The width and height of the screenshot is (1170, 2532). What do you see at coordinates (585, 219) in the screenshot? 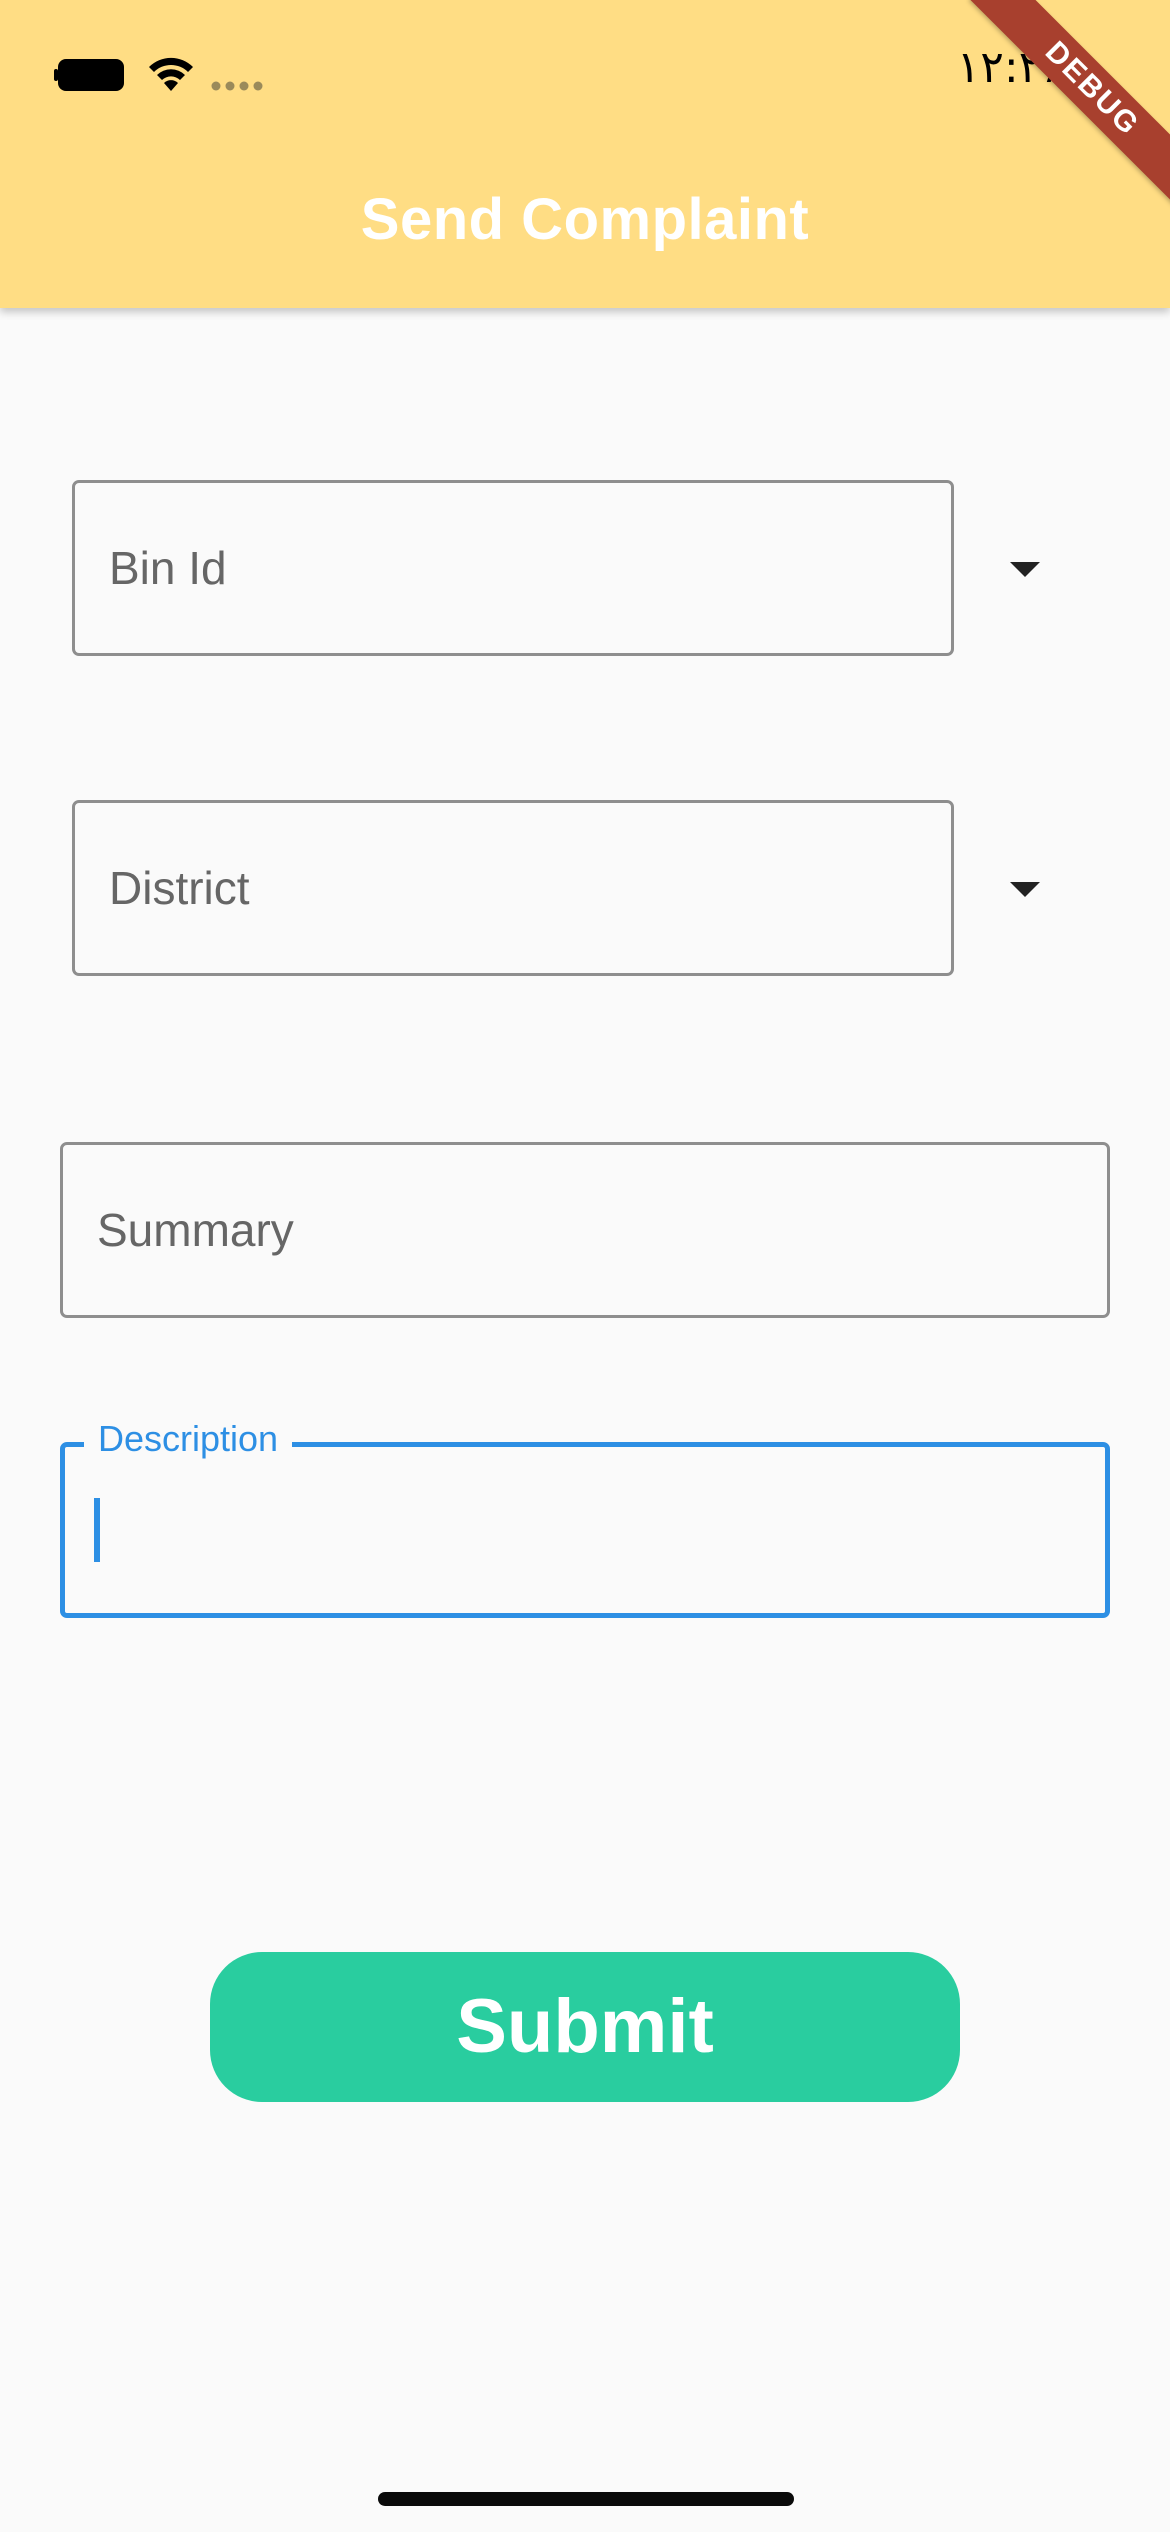
I see `page-title: Send Complaint` at bounding box center [585, 219].